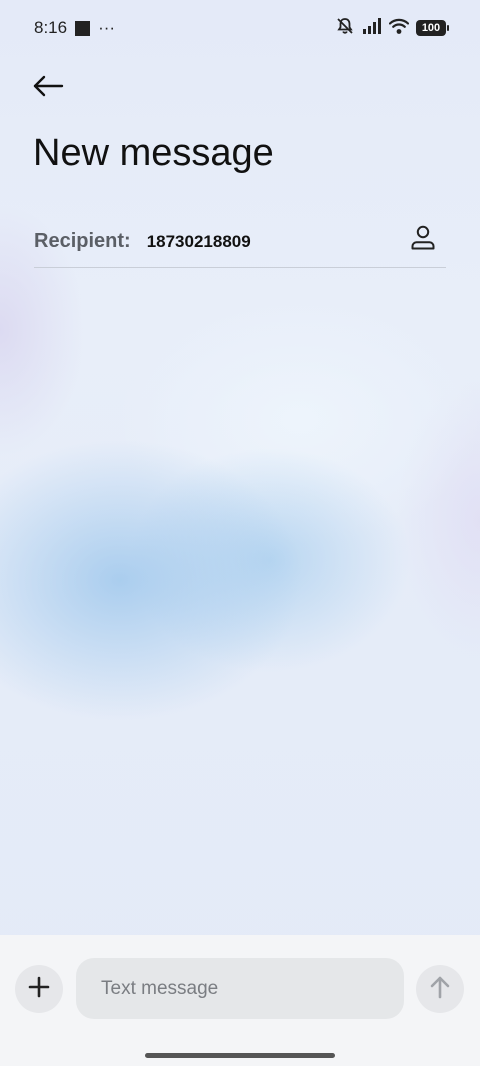  I want to click on add-attachment-button, so click(39, 989).